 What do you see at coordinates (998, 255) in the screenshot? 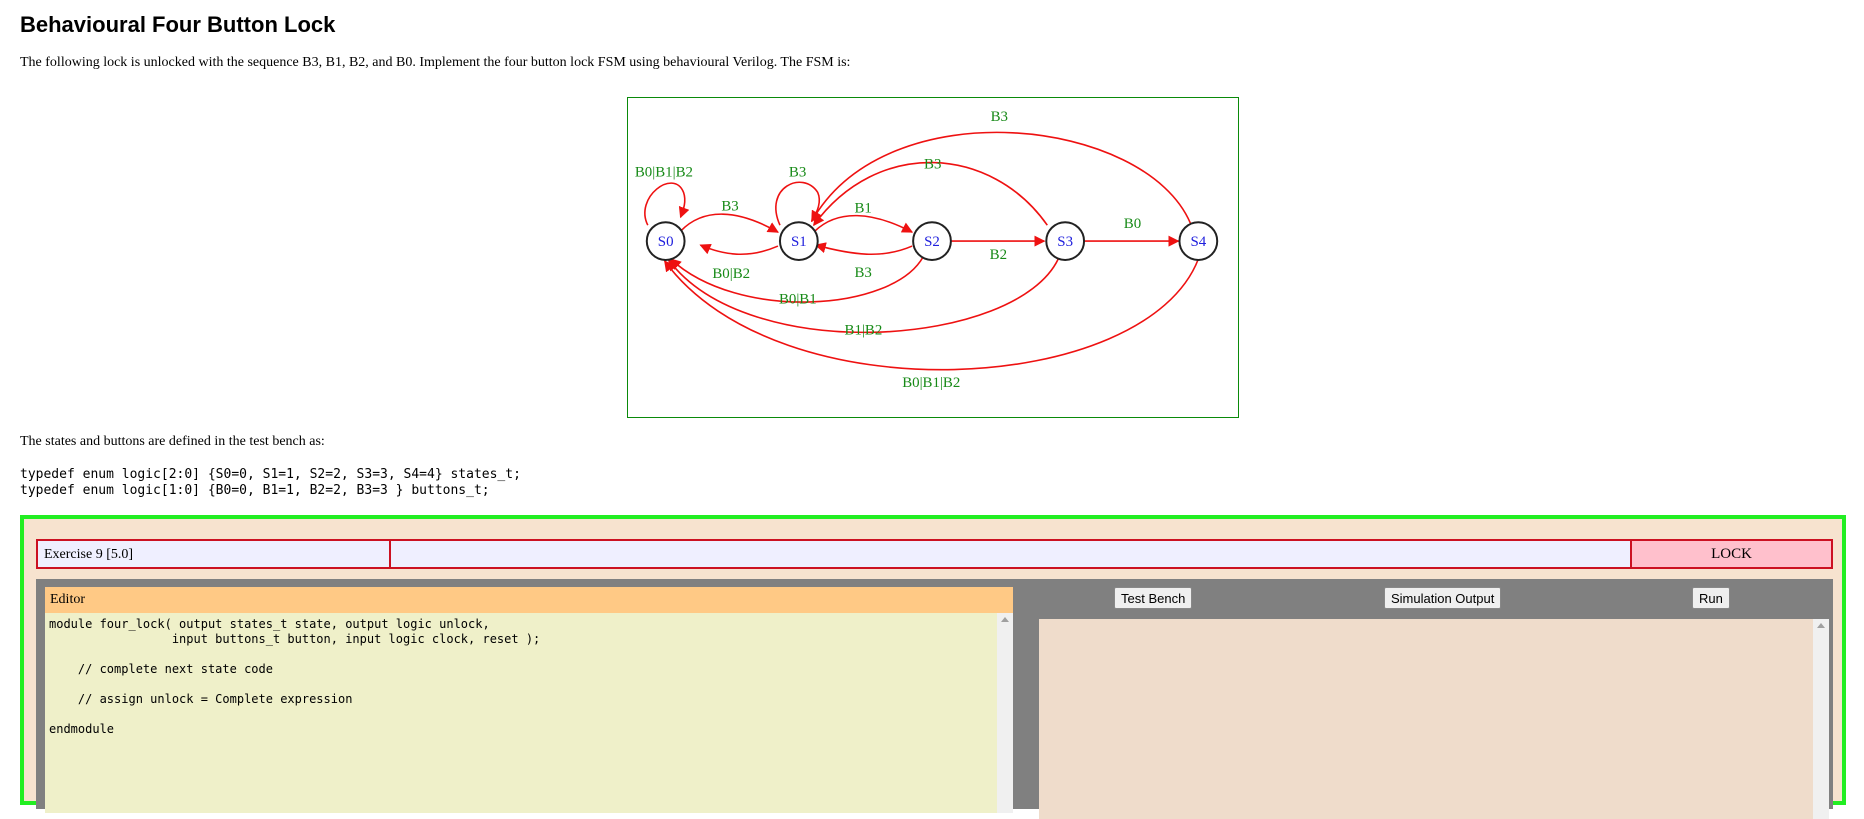
I see `label-s2-s3: B2` at bounding box center [998, 255].